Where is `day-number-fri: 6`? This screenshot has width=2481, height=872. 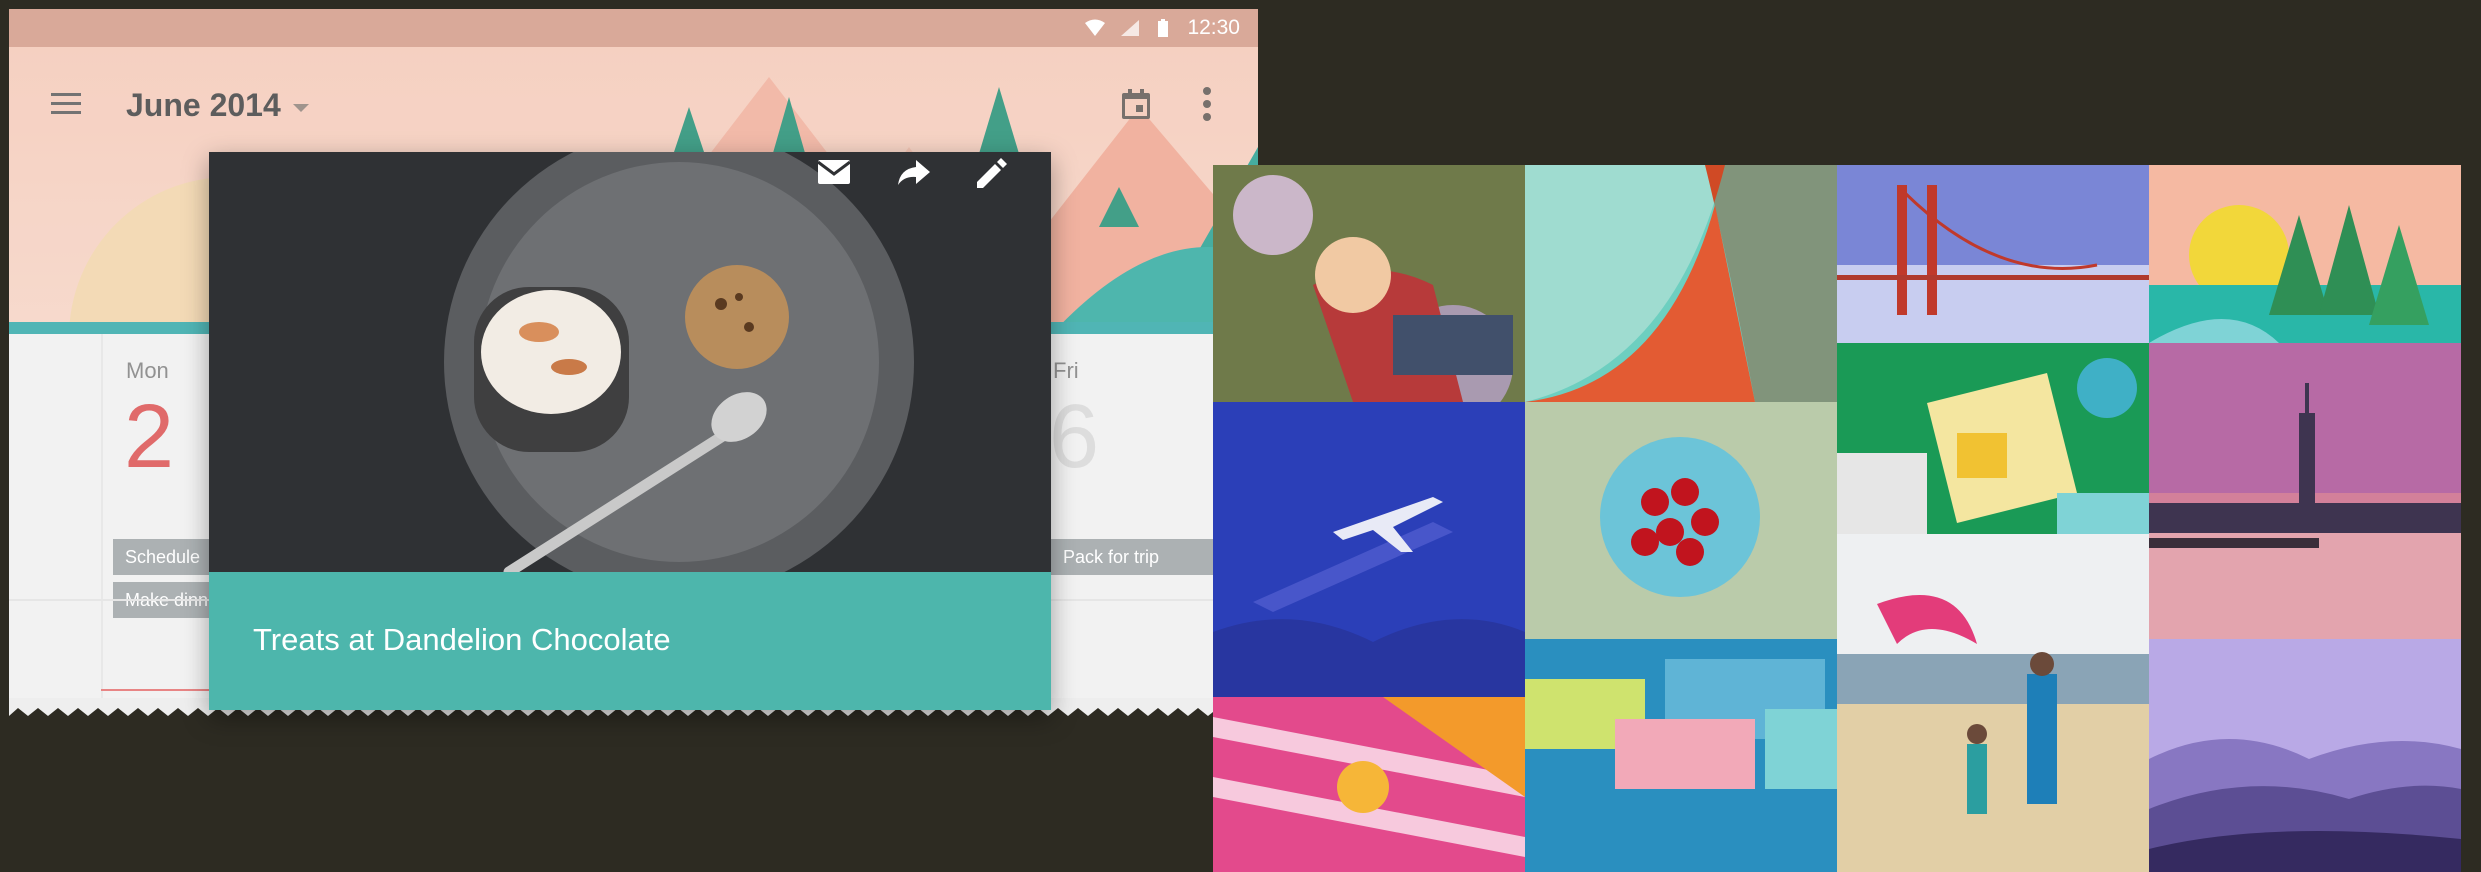 day-number-fri: 6 is located at coordinates (1074, 437).